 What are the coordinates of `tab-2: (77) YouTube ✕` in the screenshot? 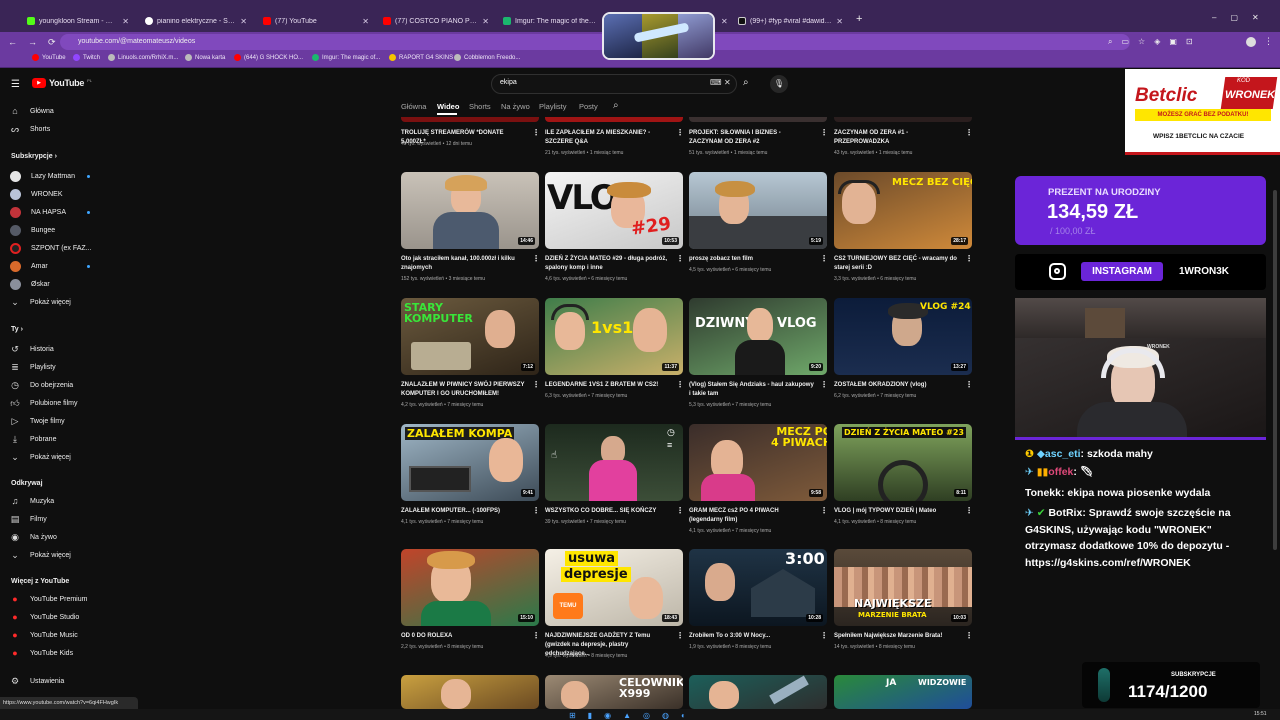 It's located at (316, 21).